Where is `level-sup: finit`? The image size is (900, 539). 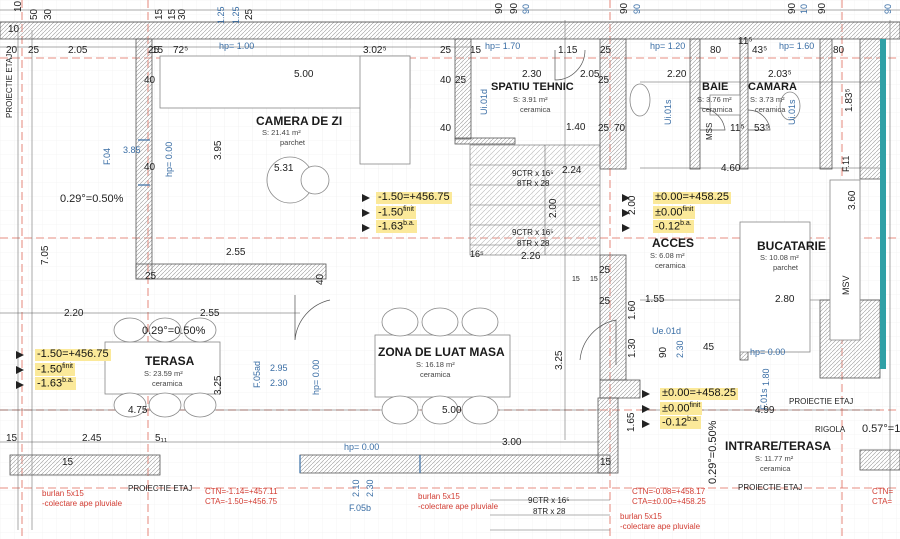
level-sup: finit is located at coordinates (695, 405).